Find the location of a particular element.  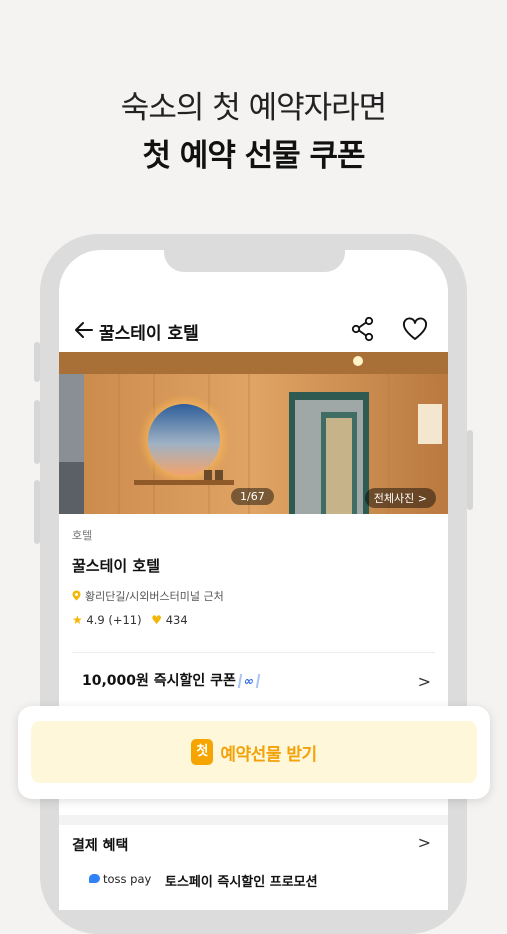

hotel-photo: 1/67 전체사진 > is located at coordinates (253, 433).